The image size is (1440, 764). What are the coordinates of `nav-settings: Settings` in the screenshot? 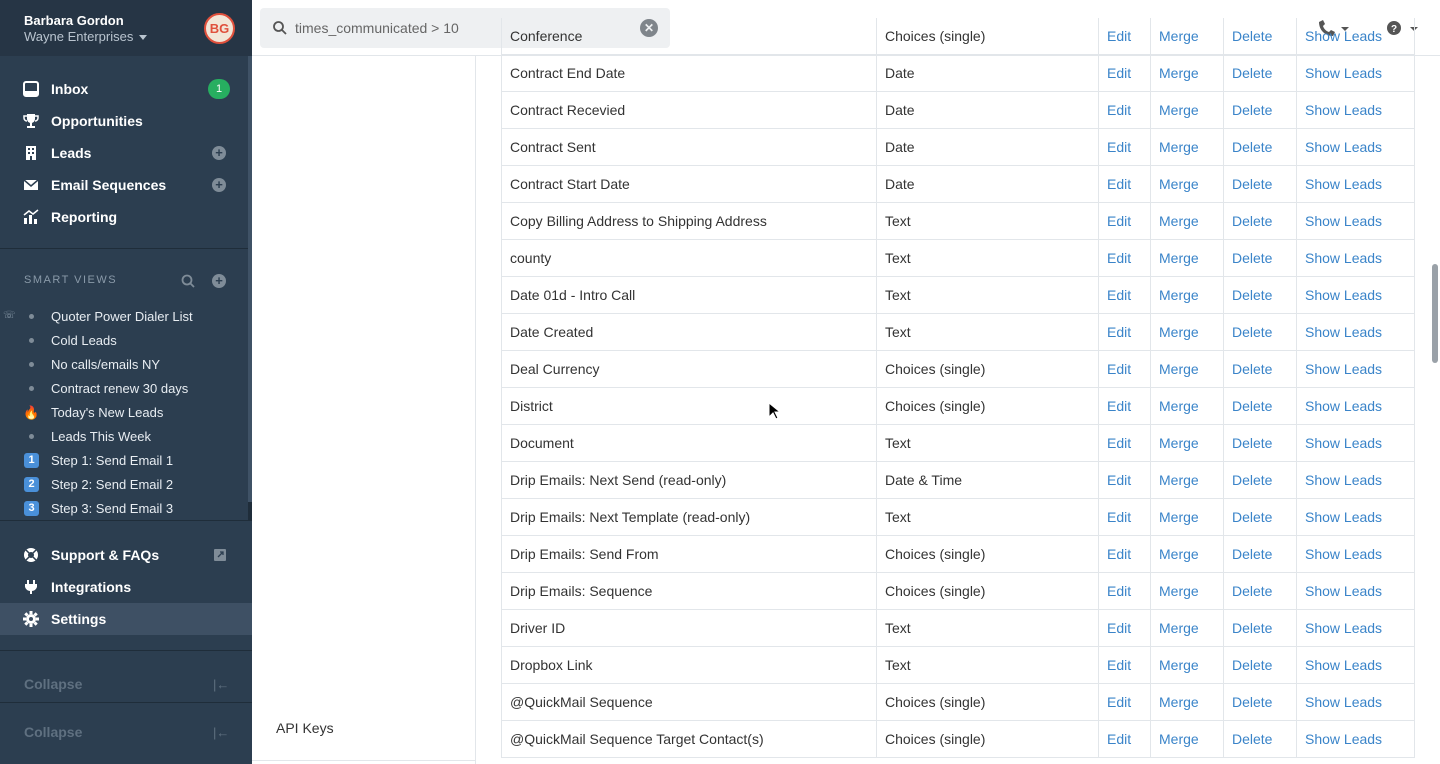 It's located at (126, 619).